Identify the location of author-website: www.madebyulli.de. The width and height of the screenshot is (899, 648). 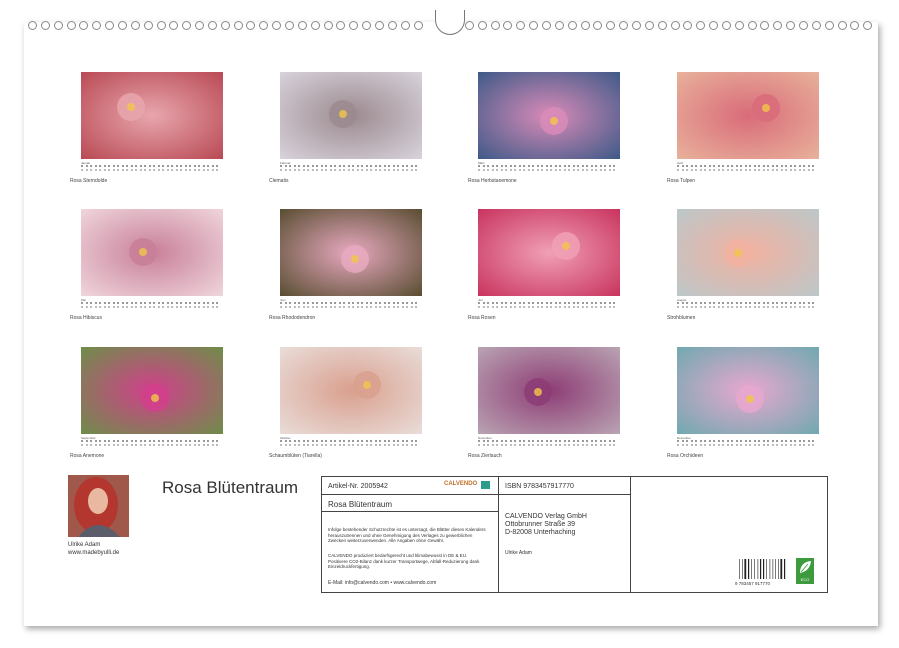
(93, 553).